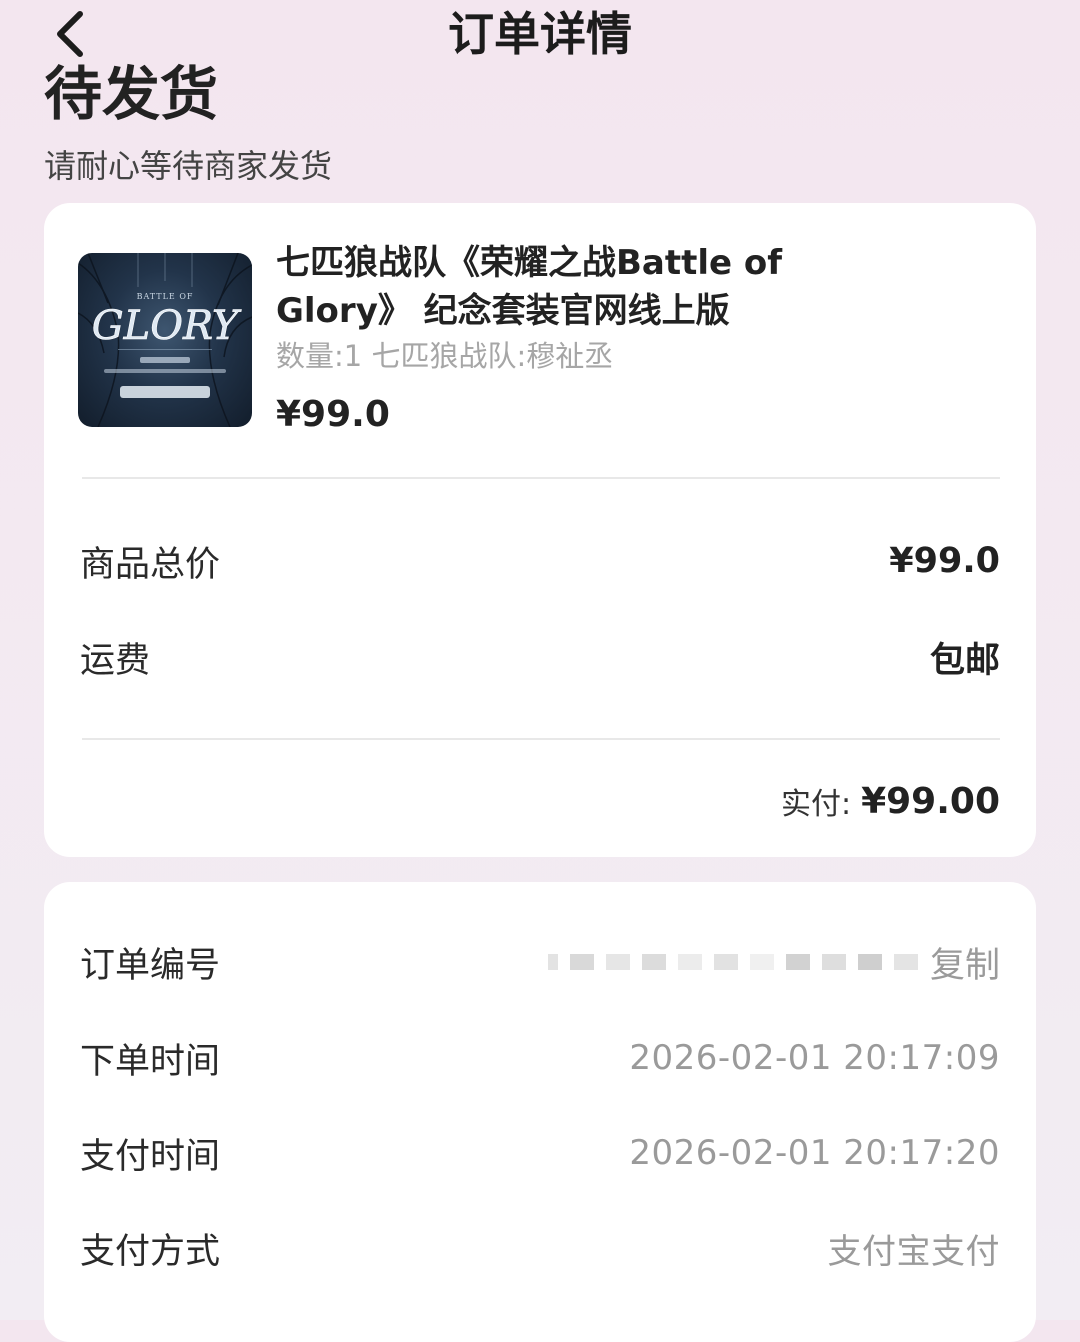  What do you see at coordinates (150, 1156) in the screenshot?
I see `pay-time-label: 支付时间` at bounding box center [150, 1156].